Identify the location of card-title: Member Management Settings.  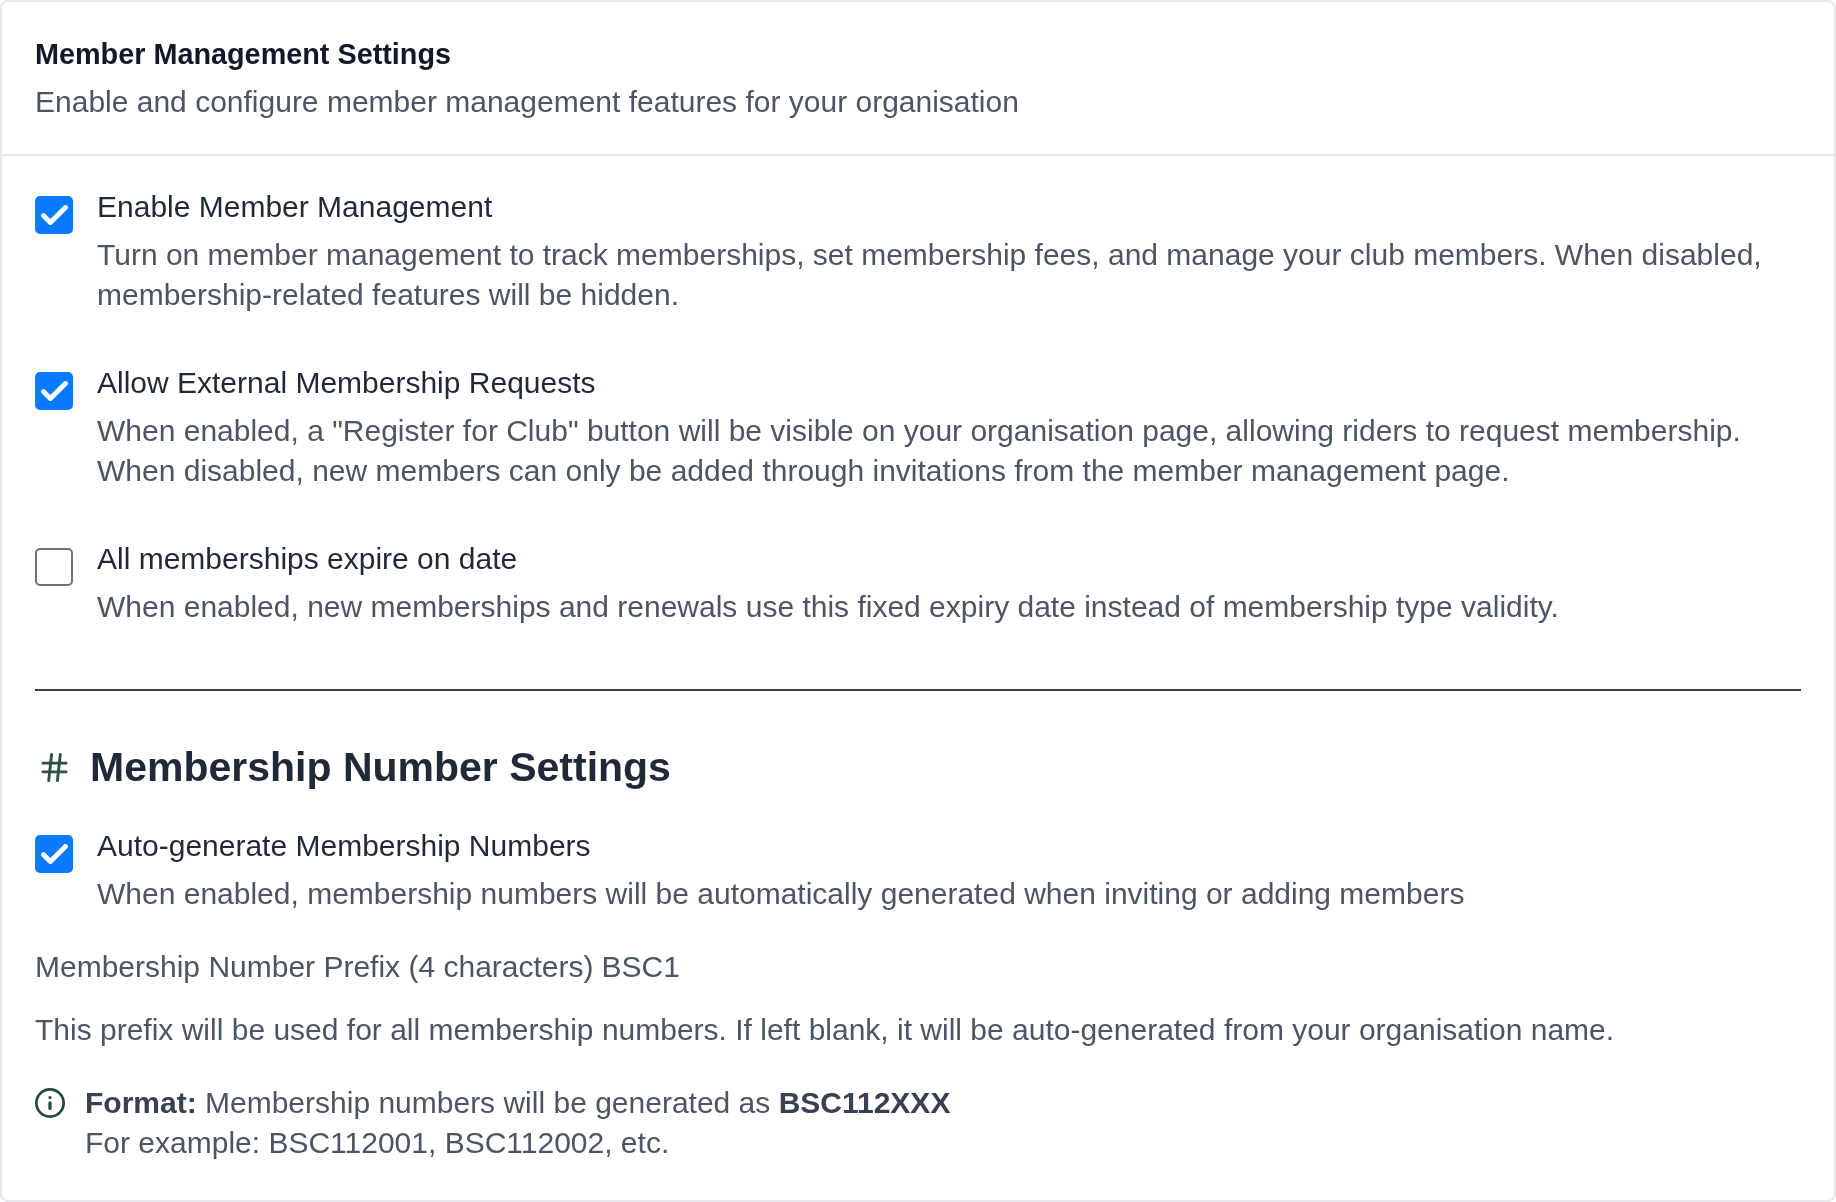
(244, 54).